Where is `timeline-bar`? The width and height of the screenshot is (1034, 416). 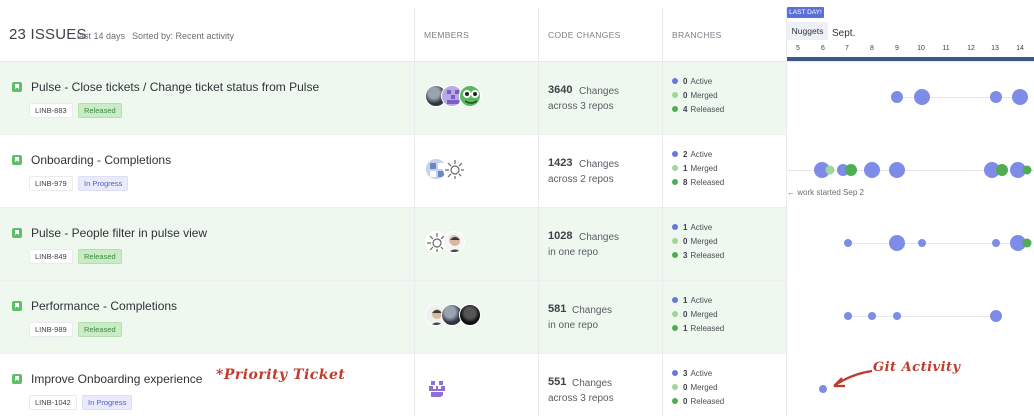 timeline-bar is located at coordinates (910, 59).